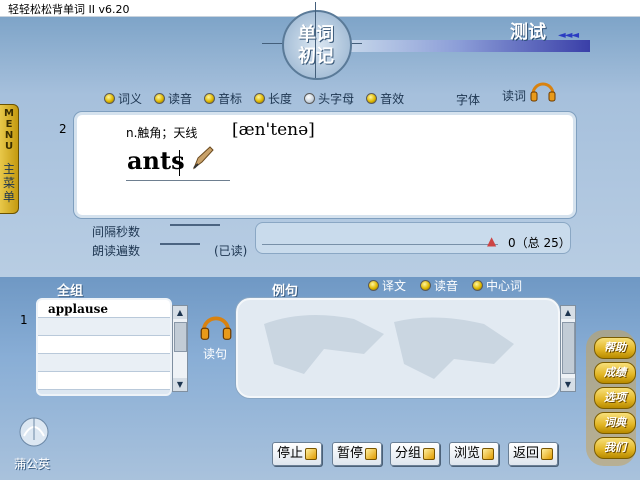  Describe the element at coordinates (415, 454) in the screenshot. I see `group-button: 分组` at that location.